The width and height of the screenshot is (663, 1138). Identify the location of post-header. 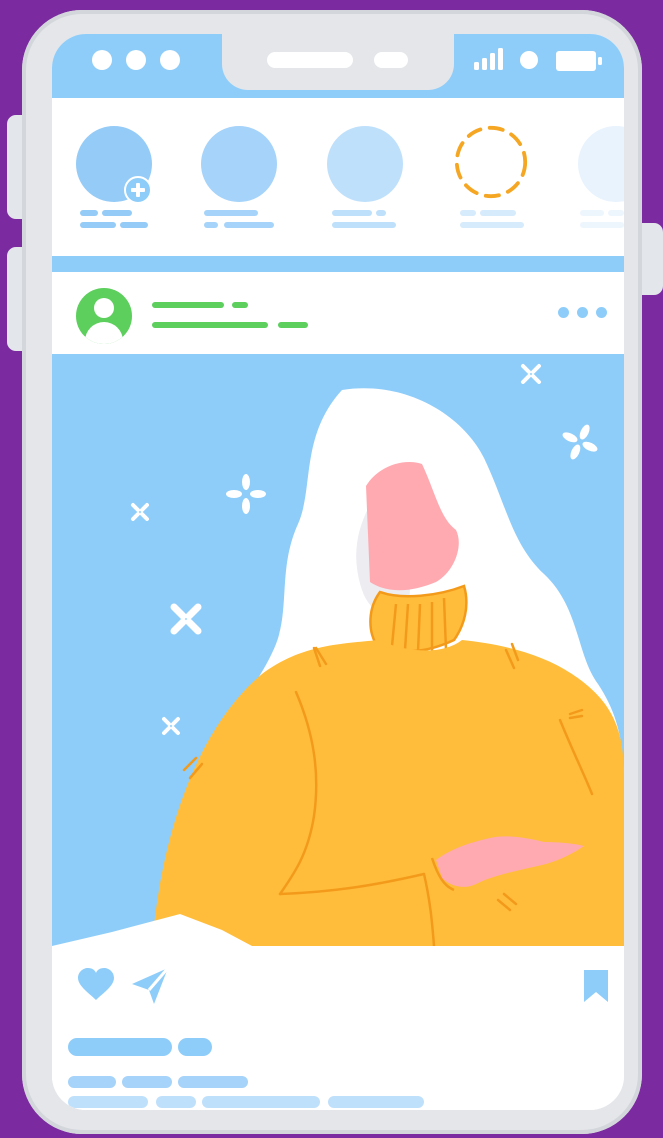
(338, 313).